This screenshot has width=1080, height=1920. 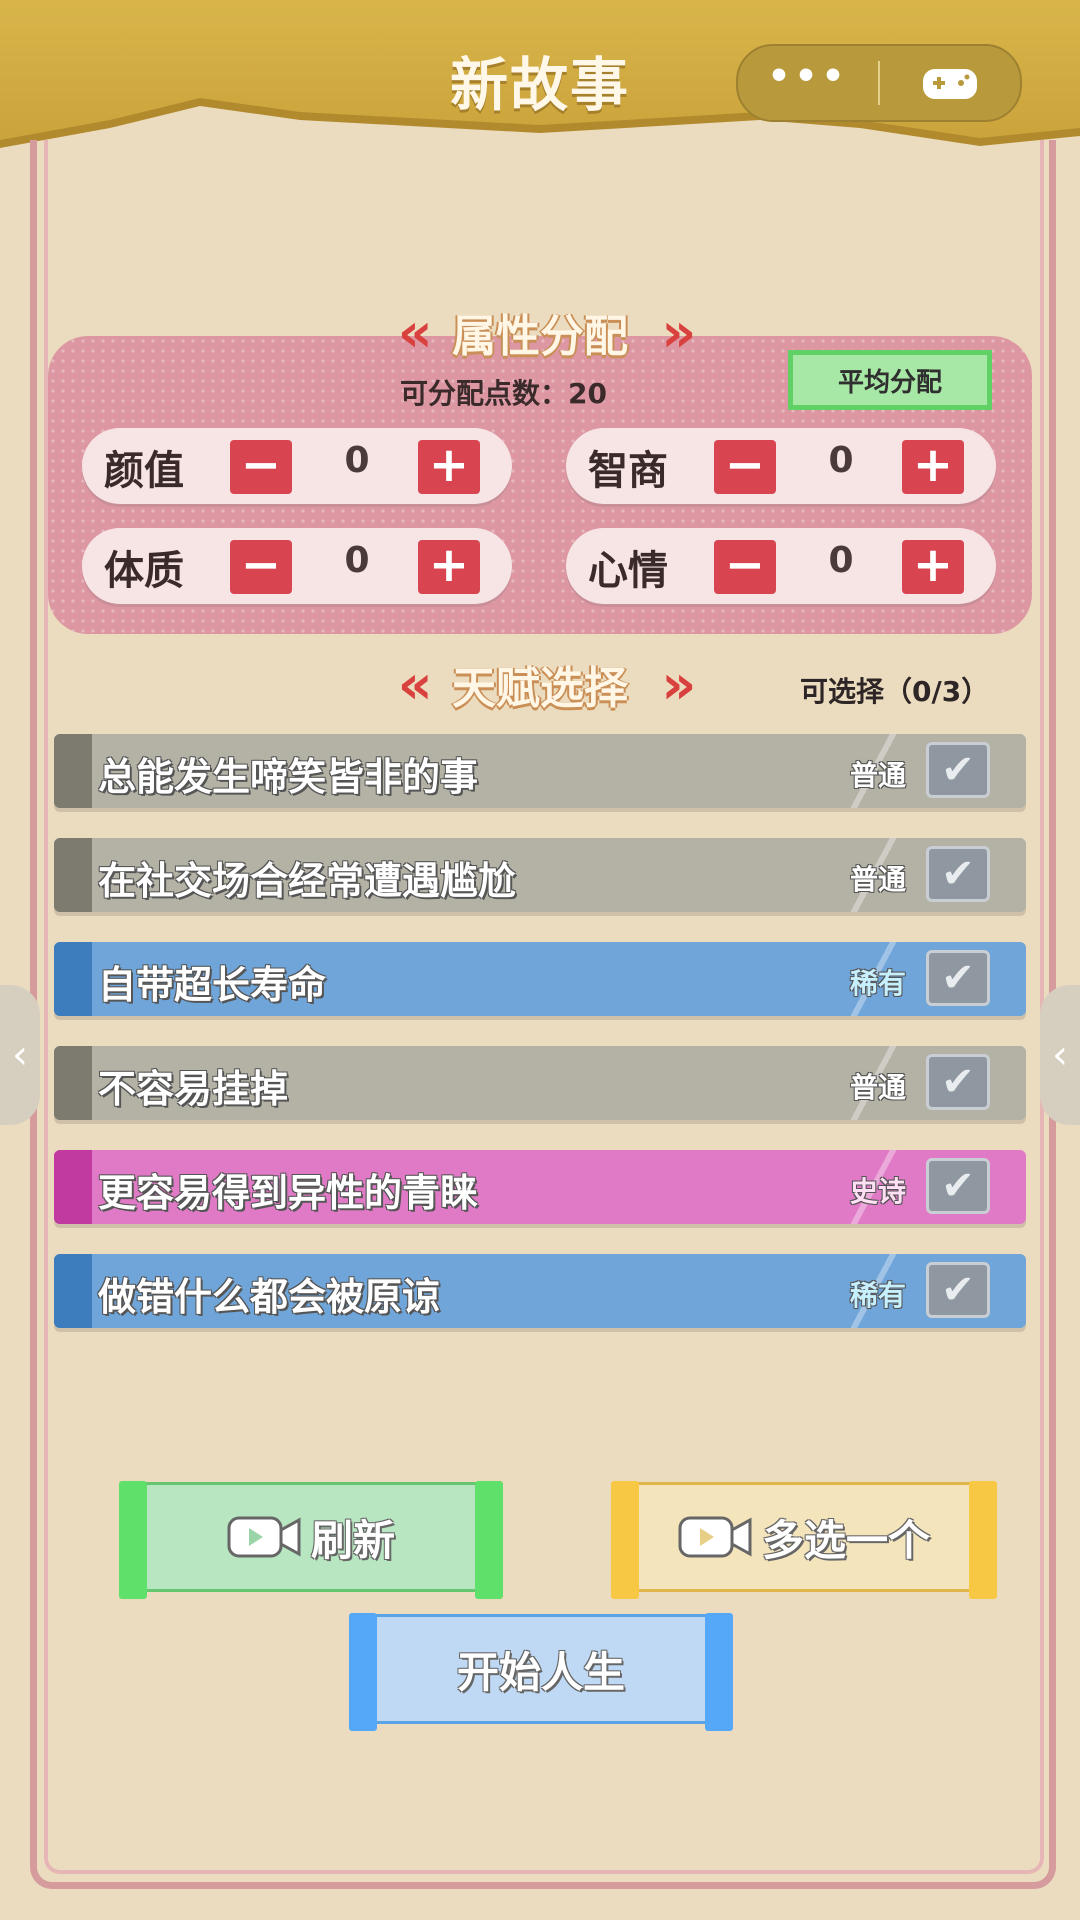 I want to click on talent-item: 总能发生啼笑皆非的事 普通 ✔, so click(x=540, y=771).